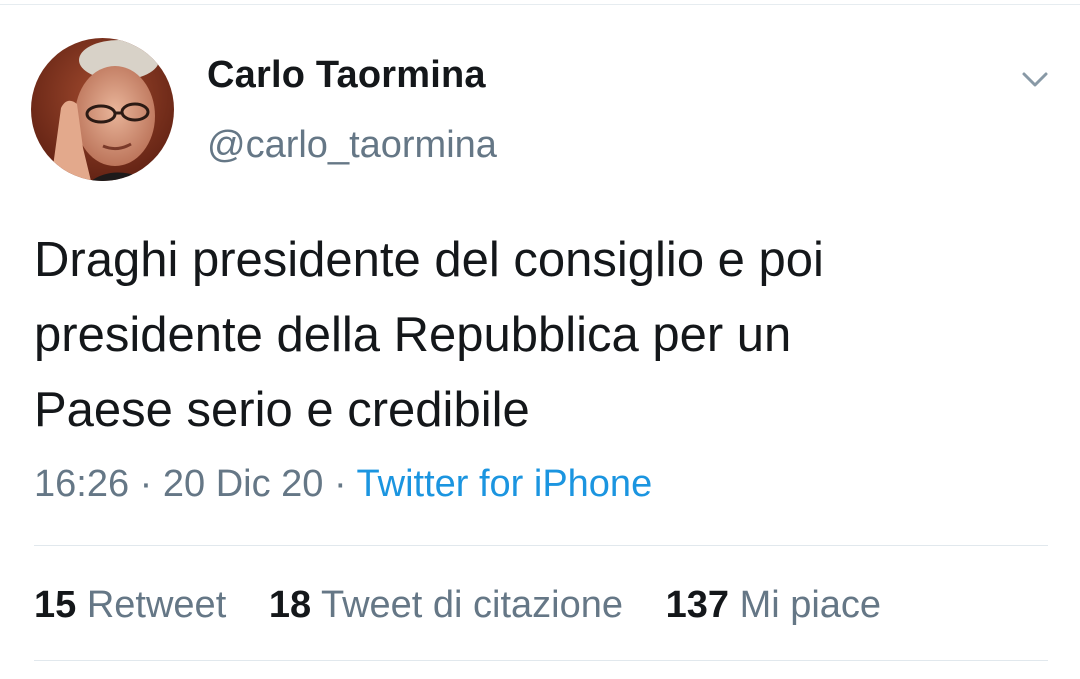 The width and height of the screenshot is (1080, 679). Describe the element at coordinates (82, 484) in the screenshot. I see `tweet-time: 16:26` at that location.